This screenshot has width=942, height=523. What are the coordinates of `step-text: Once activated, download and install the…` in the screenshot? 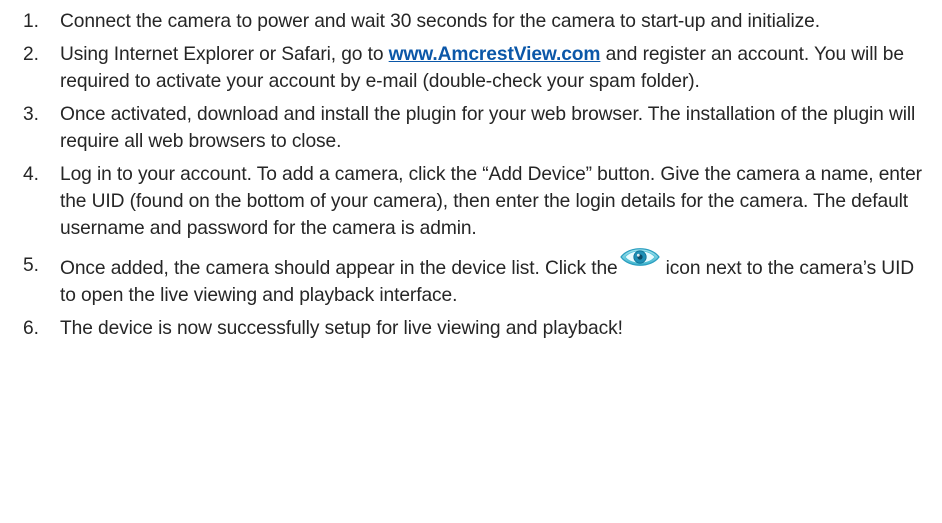 It's located at (488, 128).